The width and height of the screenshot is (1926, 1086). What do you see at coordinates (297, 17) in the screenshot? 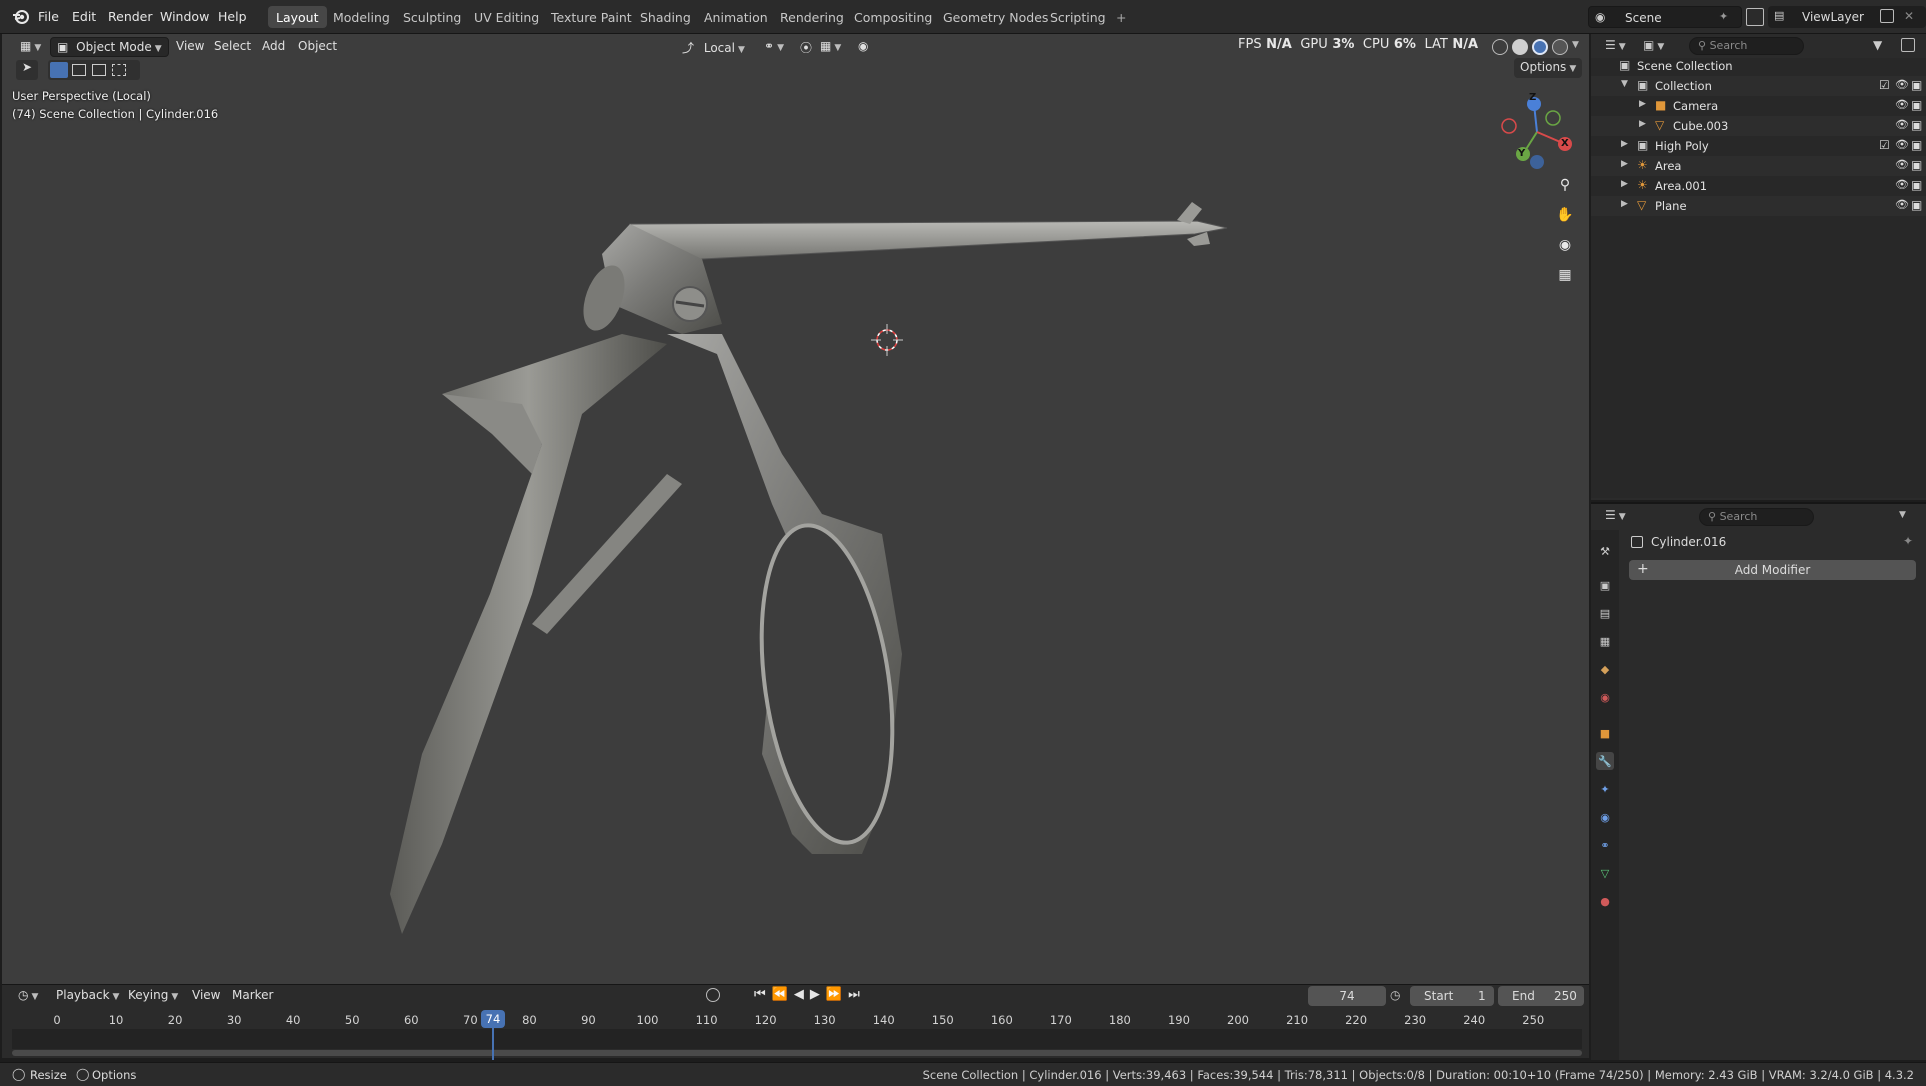
I see `tab-layout: Layout` at bounding box center [297, 17].